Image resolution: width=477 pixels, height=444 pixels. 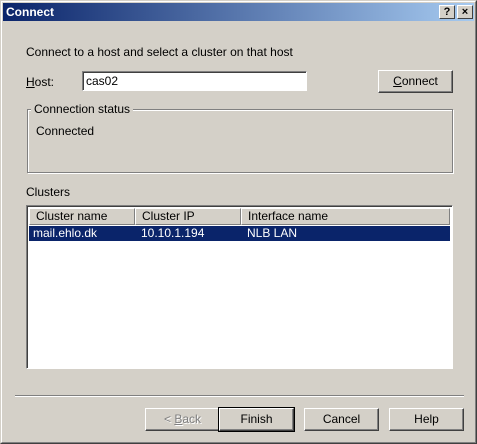 I want to click on cell-cluster-ip: 10.10.1.194, so click(x=173, y=233).